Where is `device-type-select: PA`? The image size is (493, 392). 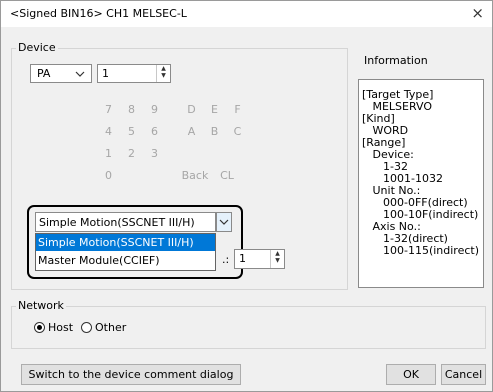
device-type-select: PA is located at coordinates (61, 73).